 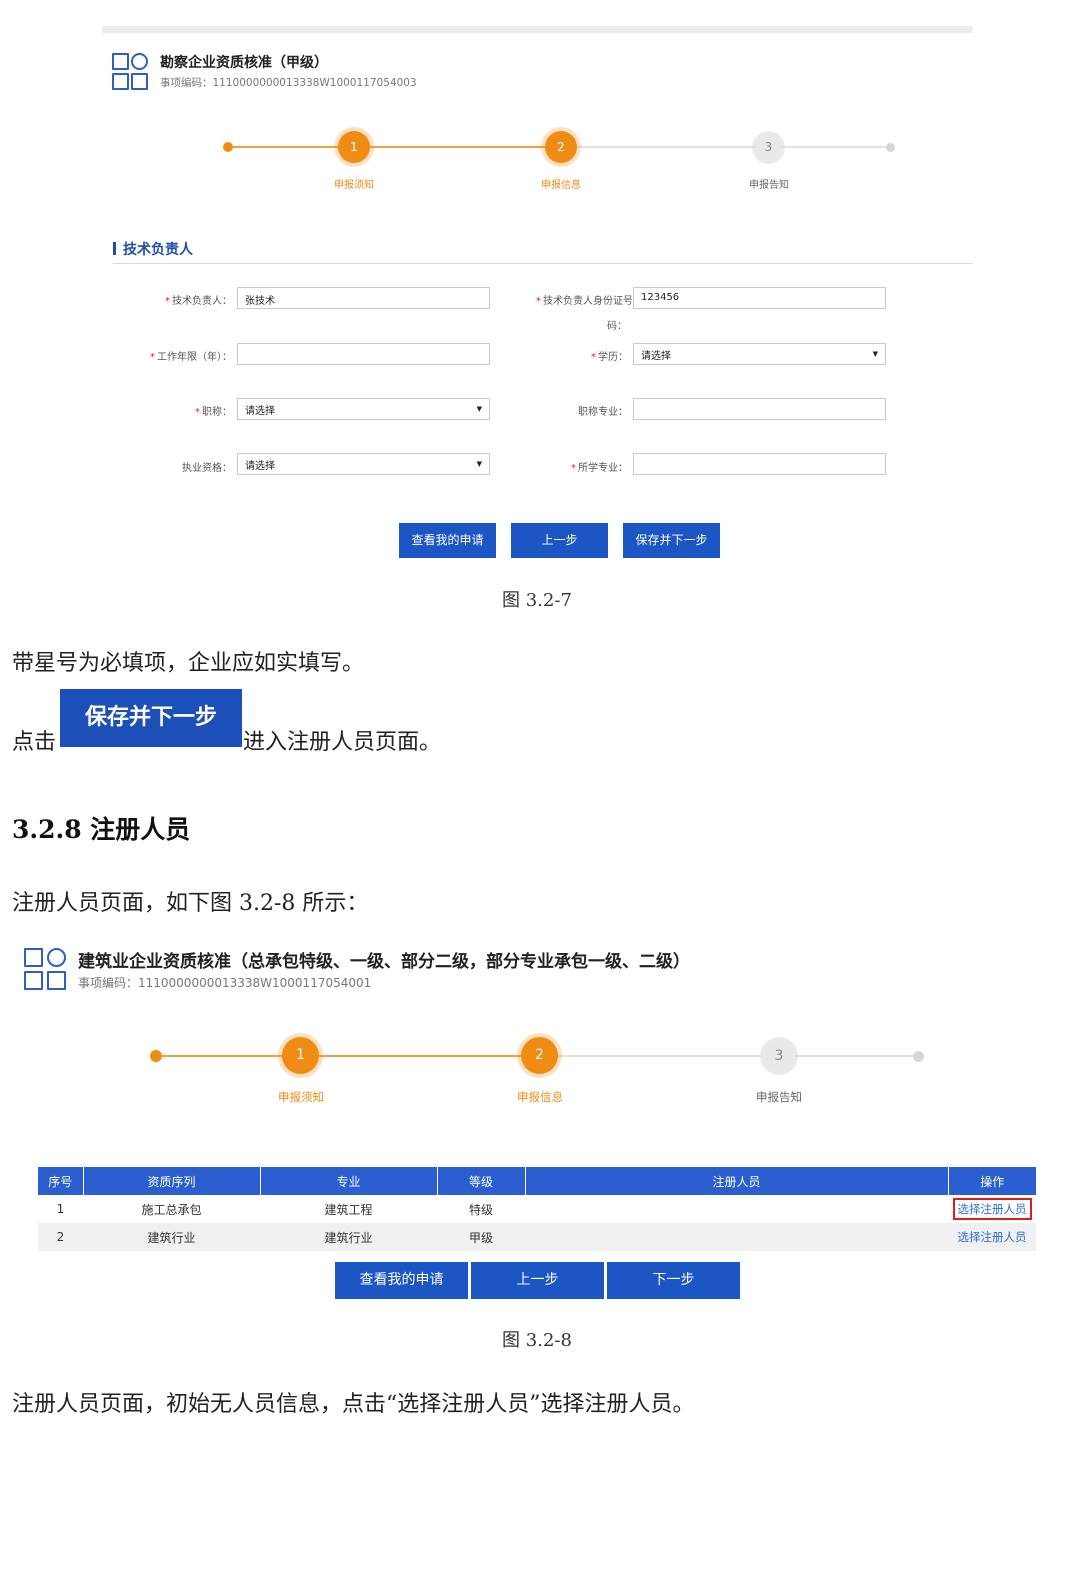 I want to click on major-input, so click(x=759, y=464).